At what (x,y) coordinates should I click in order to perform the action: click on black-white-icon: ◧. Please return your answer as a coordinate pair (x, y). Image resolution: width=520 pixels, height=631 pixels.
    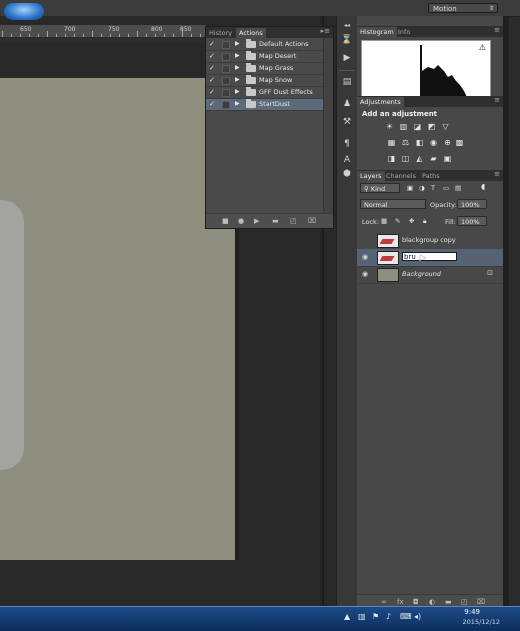
    Looking at the image, I should click on (419, 142).